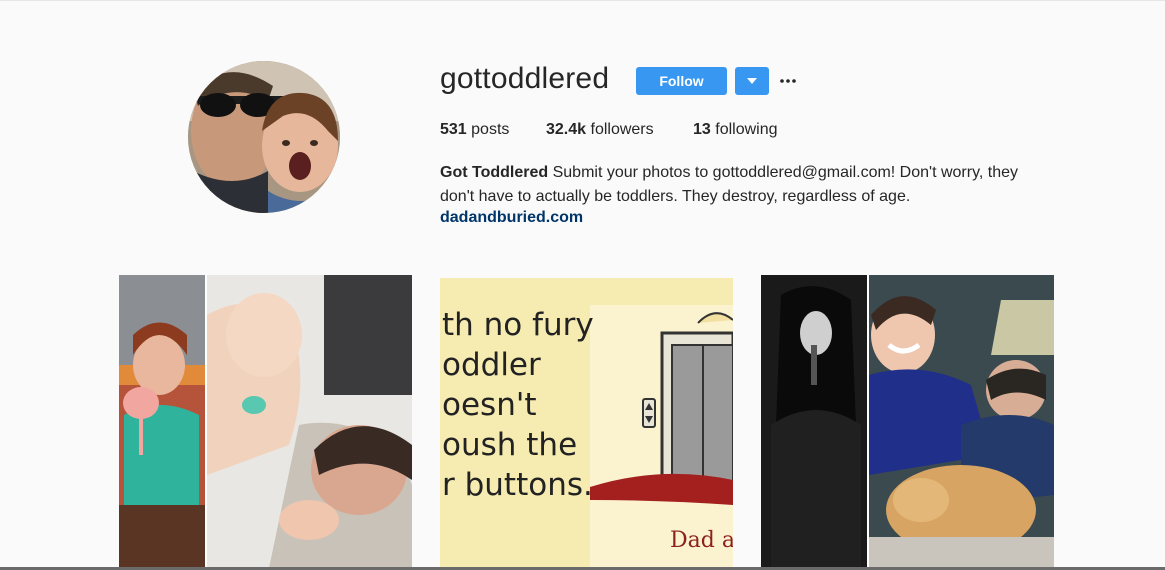 This screenshot has height=570, width=1165. Describe the element at coordinates (494, 172) in the screenshot. I see `profile-full-name: Got Toddlered` at that location.